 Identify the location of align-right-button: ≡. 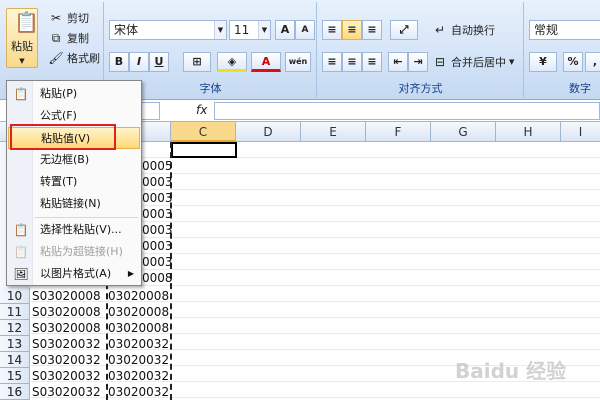
(372, 62).